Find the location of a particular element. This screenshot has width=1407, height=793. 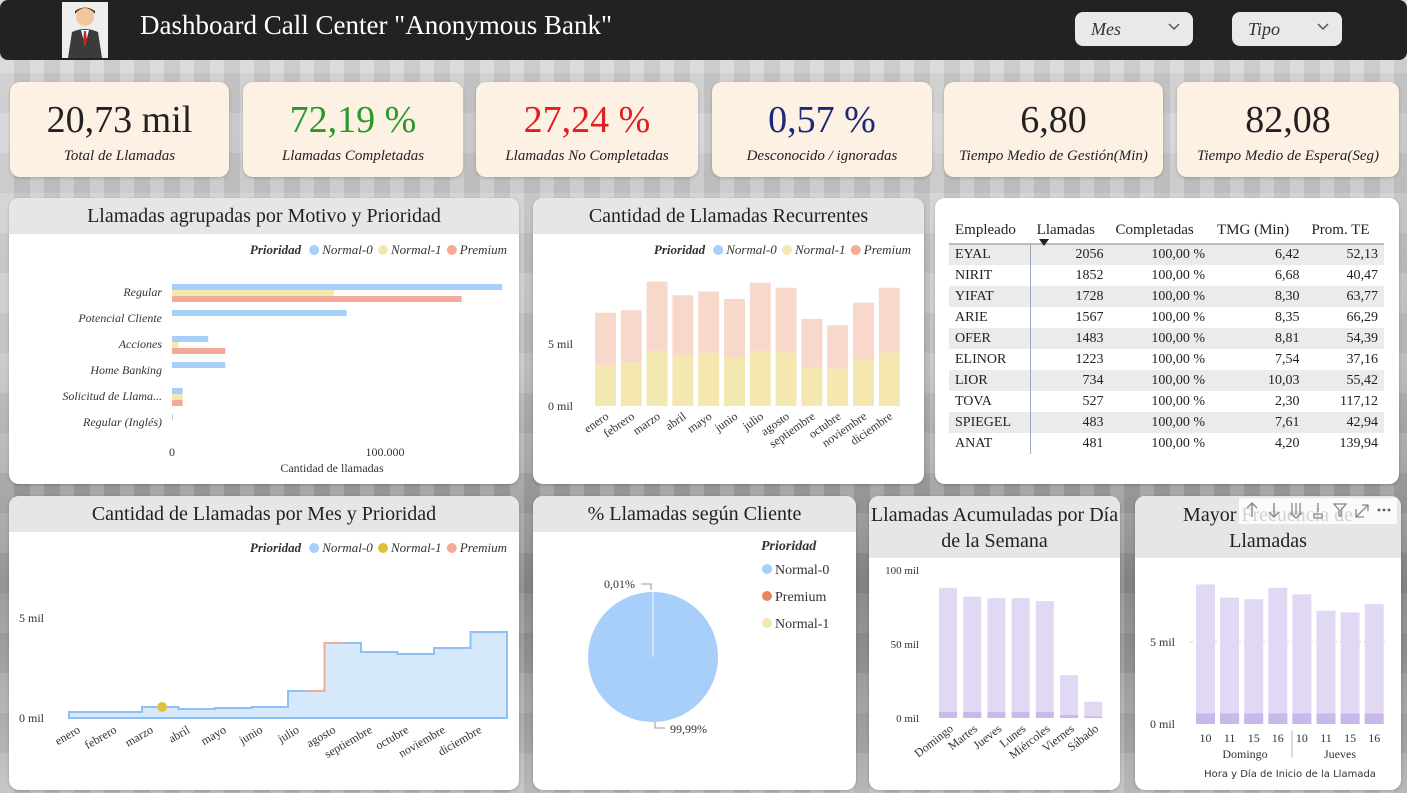

table-row: EYAL 2056 100,00 % 6,42 52,13 is located at coordinates (1166, 254).